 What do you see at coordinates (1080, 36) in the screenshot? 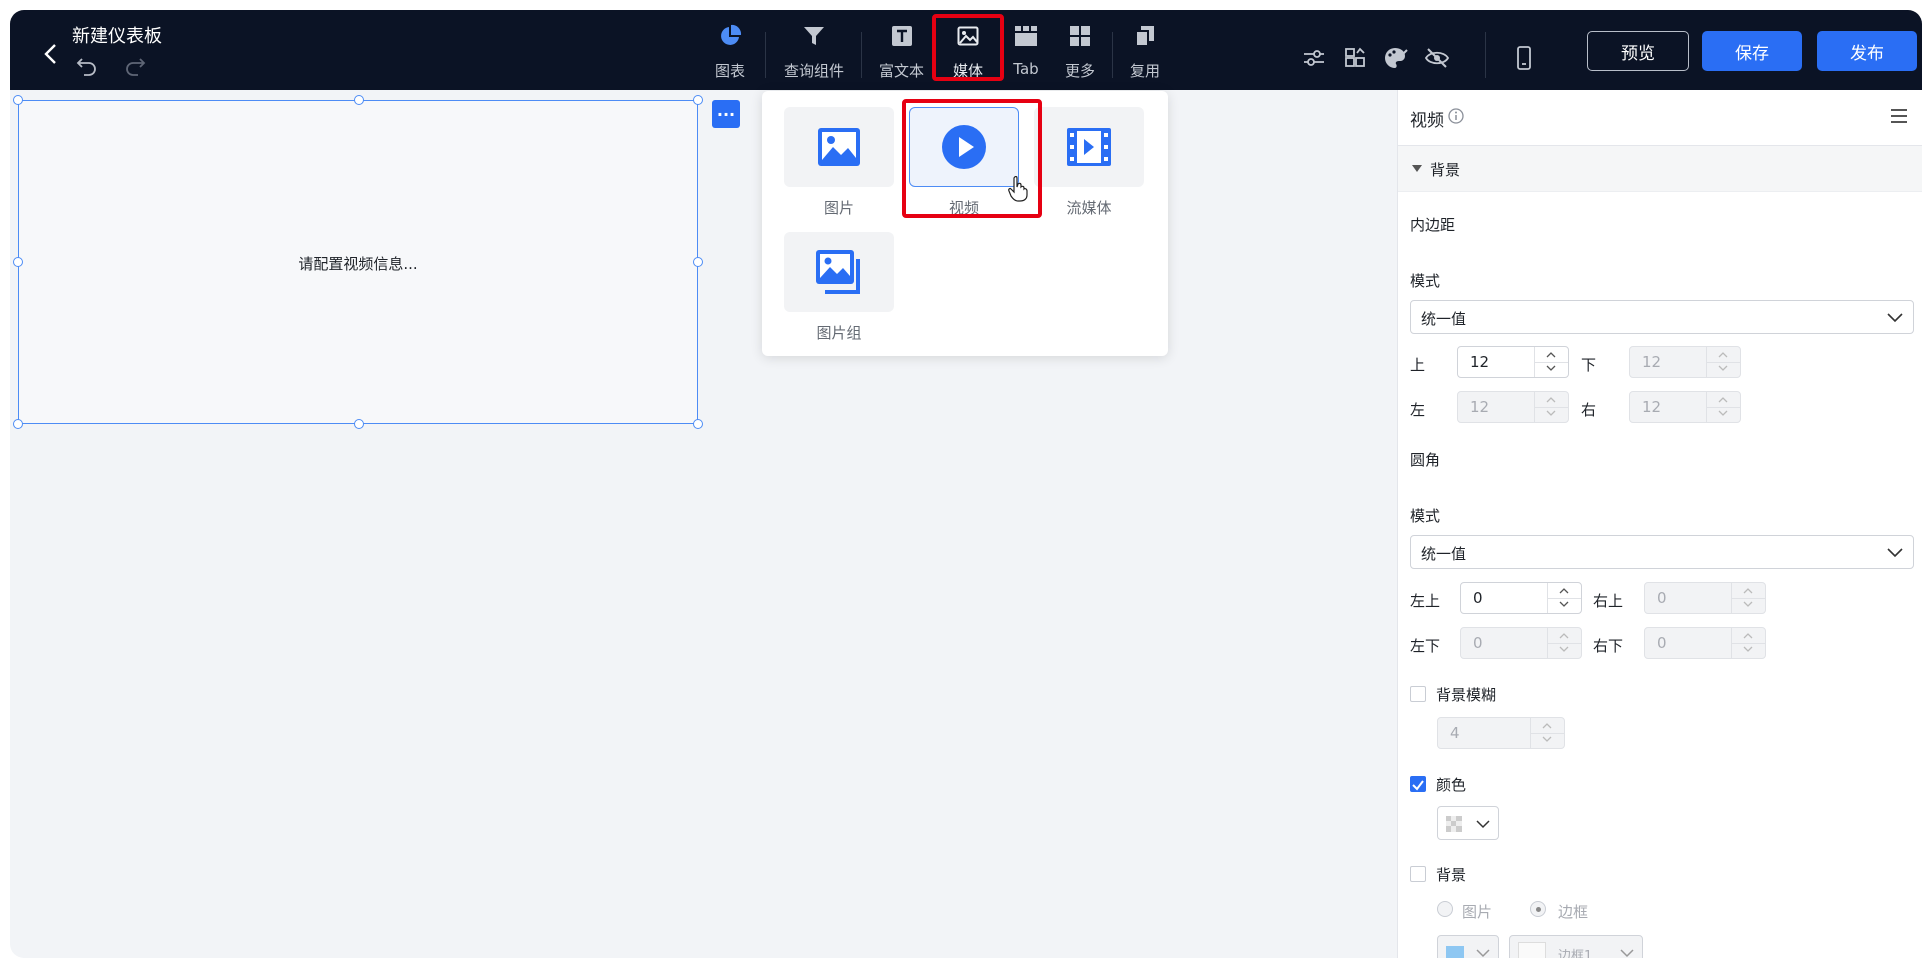
I see `grid-icon` at bounding box center [1080, 36].